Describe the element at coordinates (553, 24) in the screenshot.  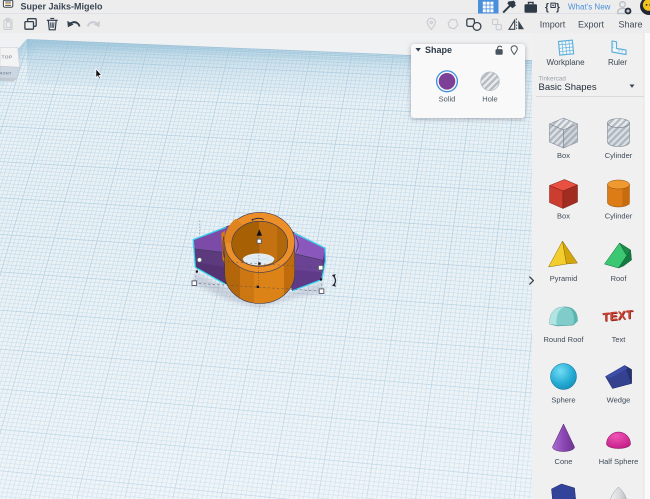
I see `svg-text: Import` at that location.